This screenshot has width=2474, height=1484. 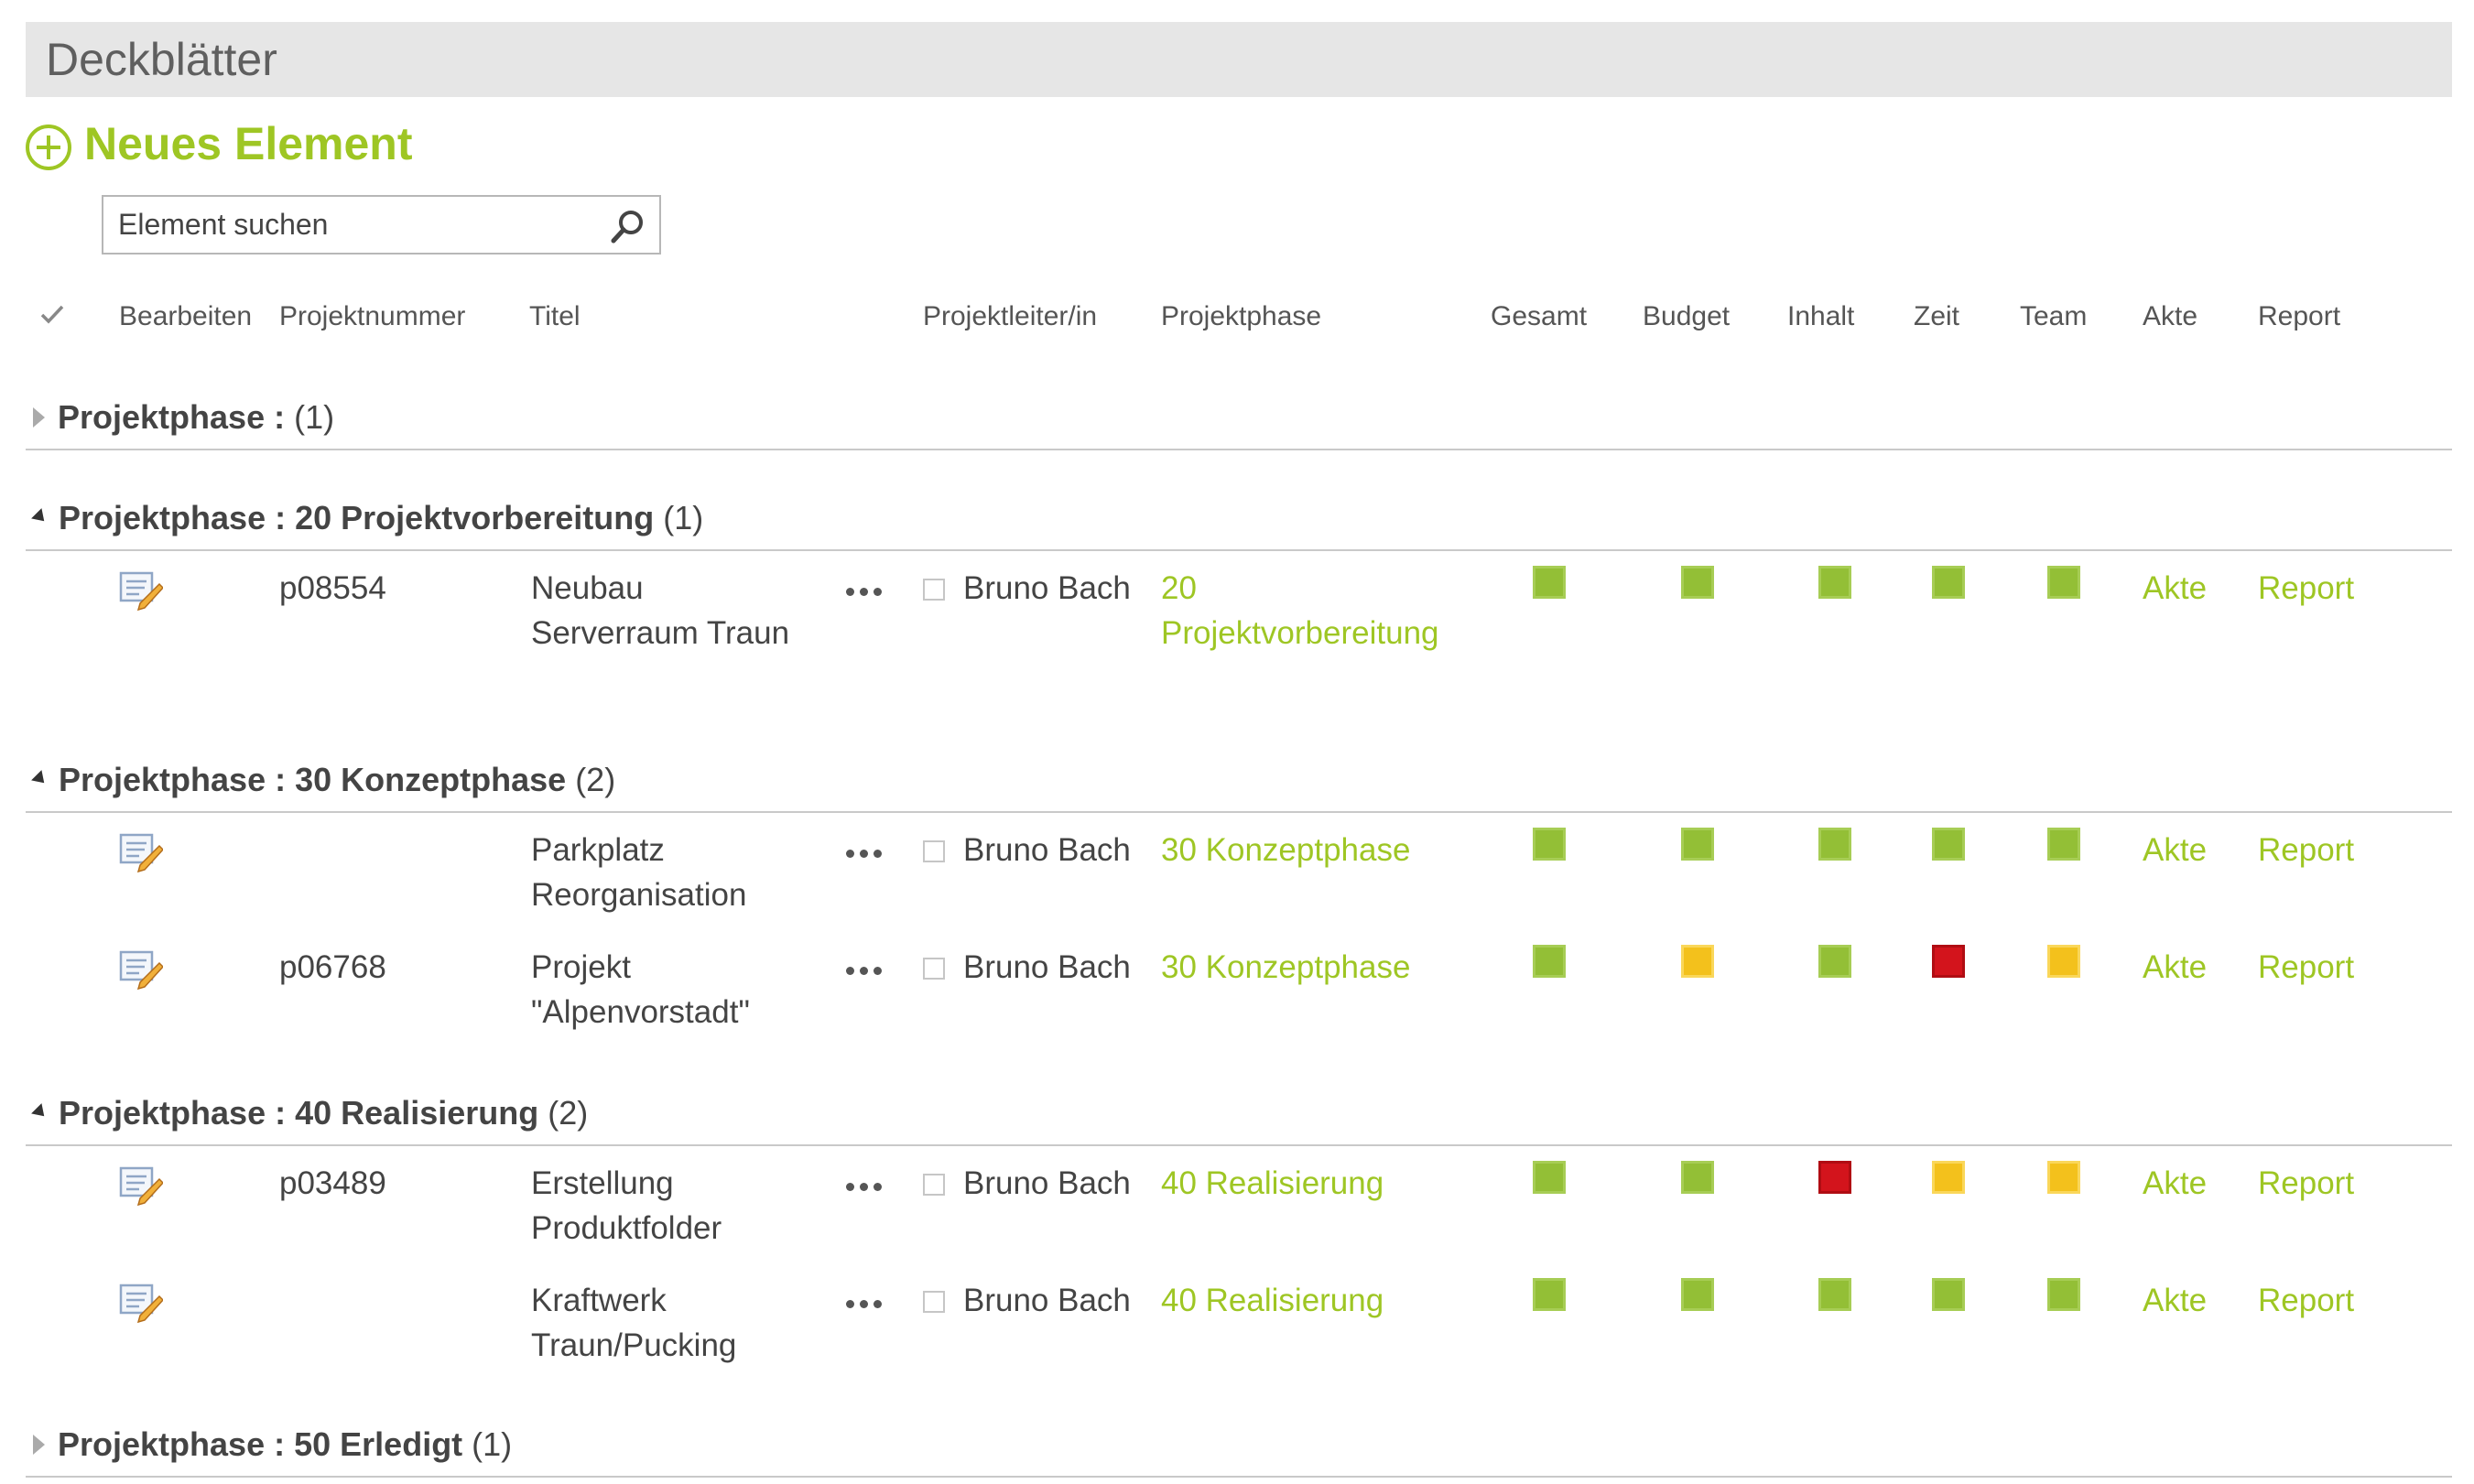 What do you see at coordinates (668, 873) in the screenshot?
I see `project-title: Parkplatz Reorganisation` at bounding box center [668, 873].